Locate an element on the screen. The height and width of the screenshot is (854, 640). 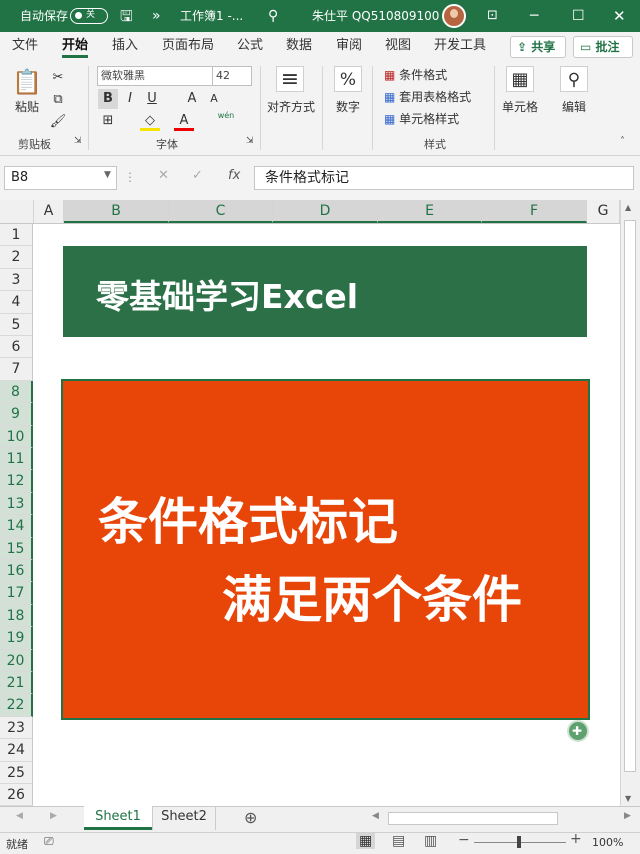
alignment-button: 对齐方式 is located at coordinates (291, 106).